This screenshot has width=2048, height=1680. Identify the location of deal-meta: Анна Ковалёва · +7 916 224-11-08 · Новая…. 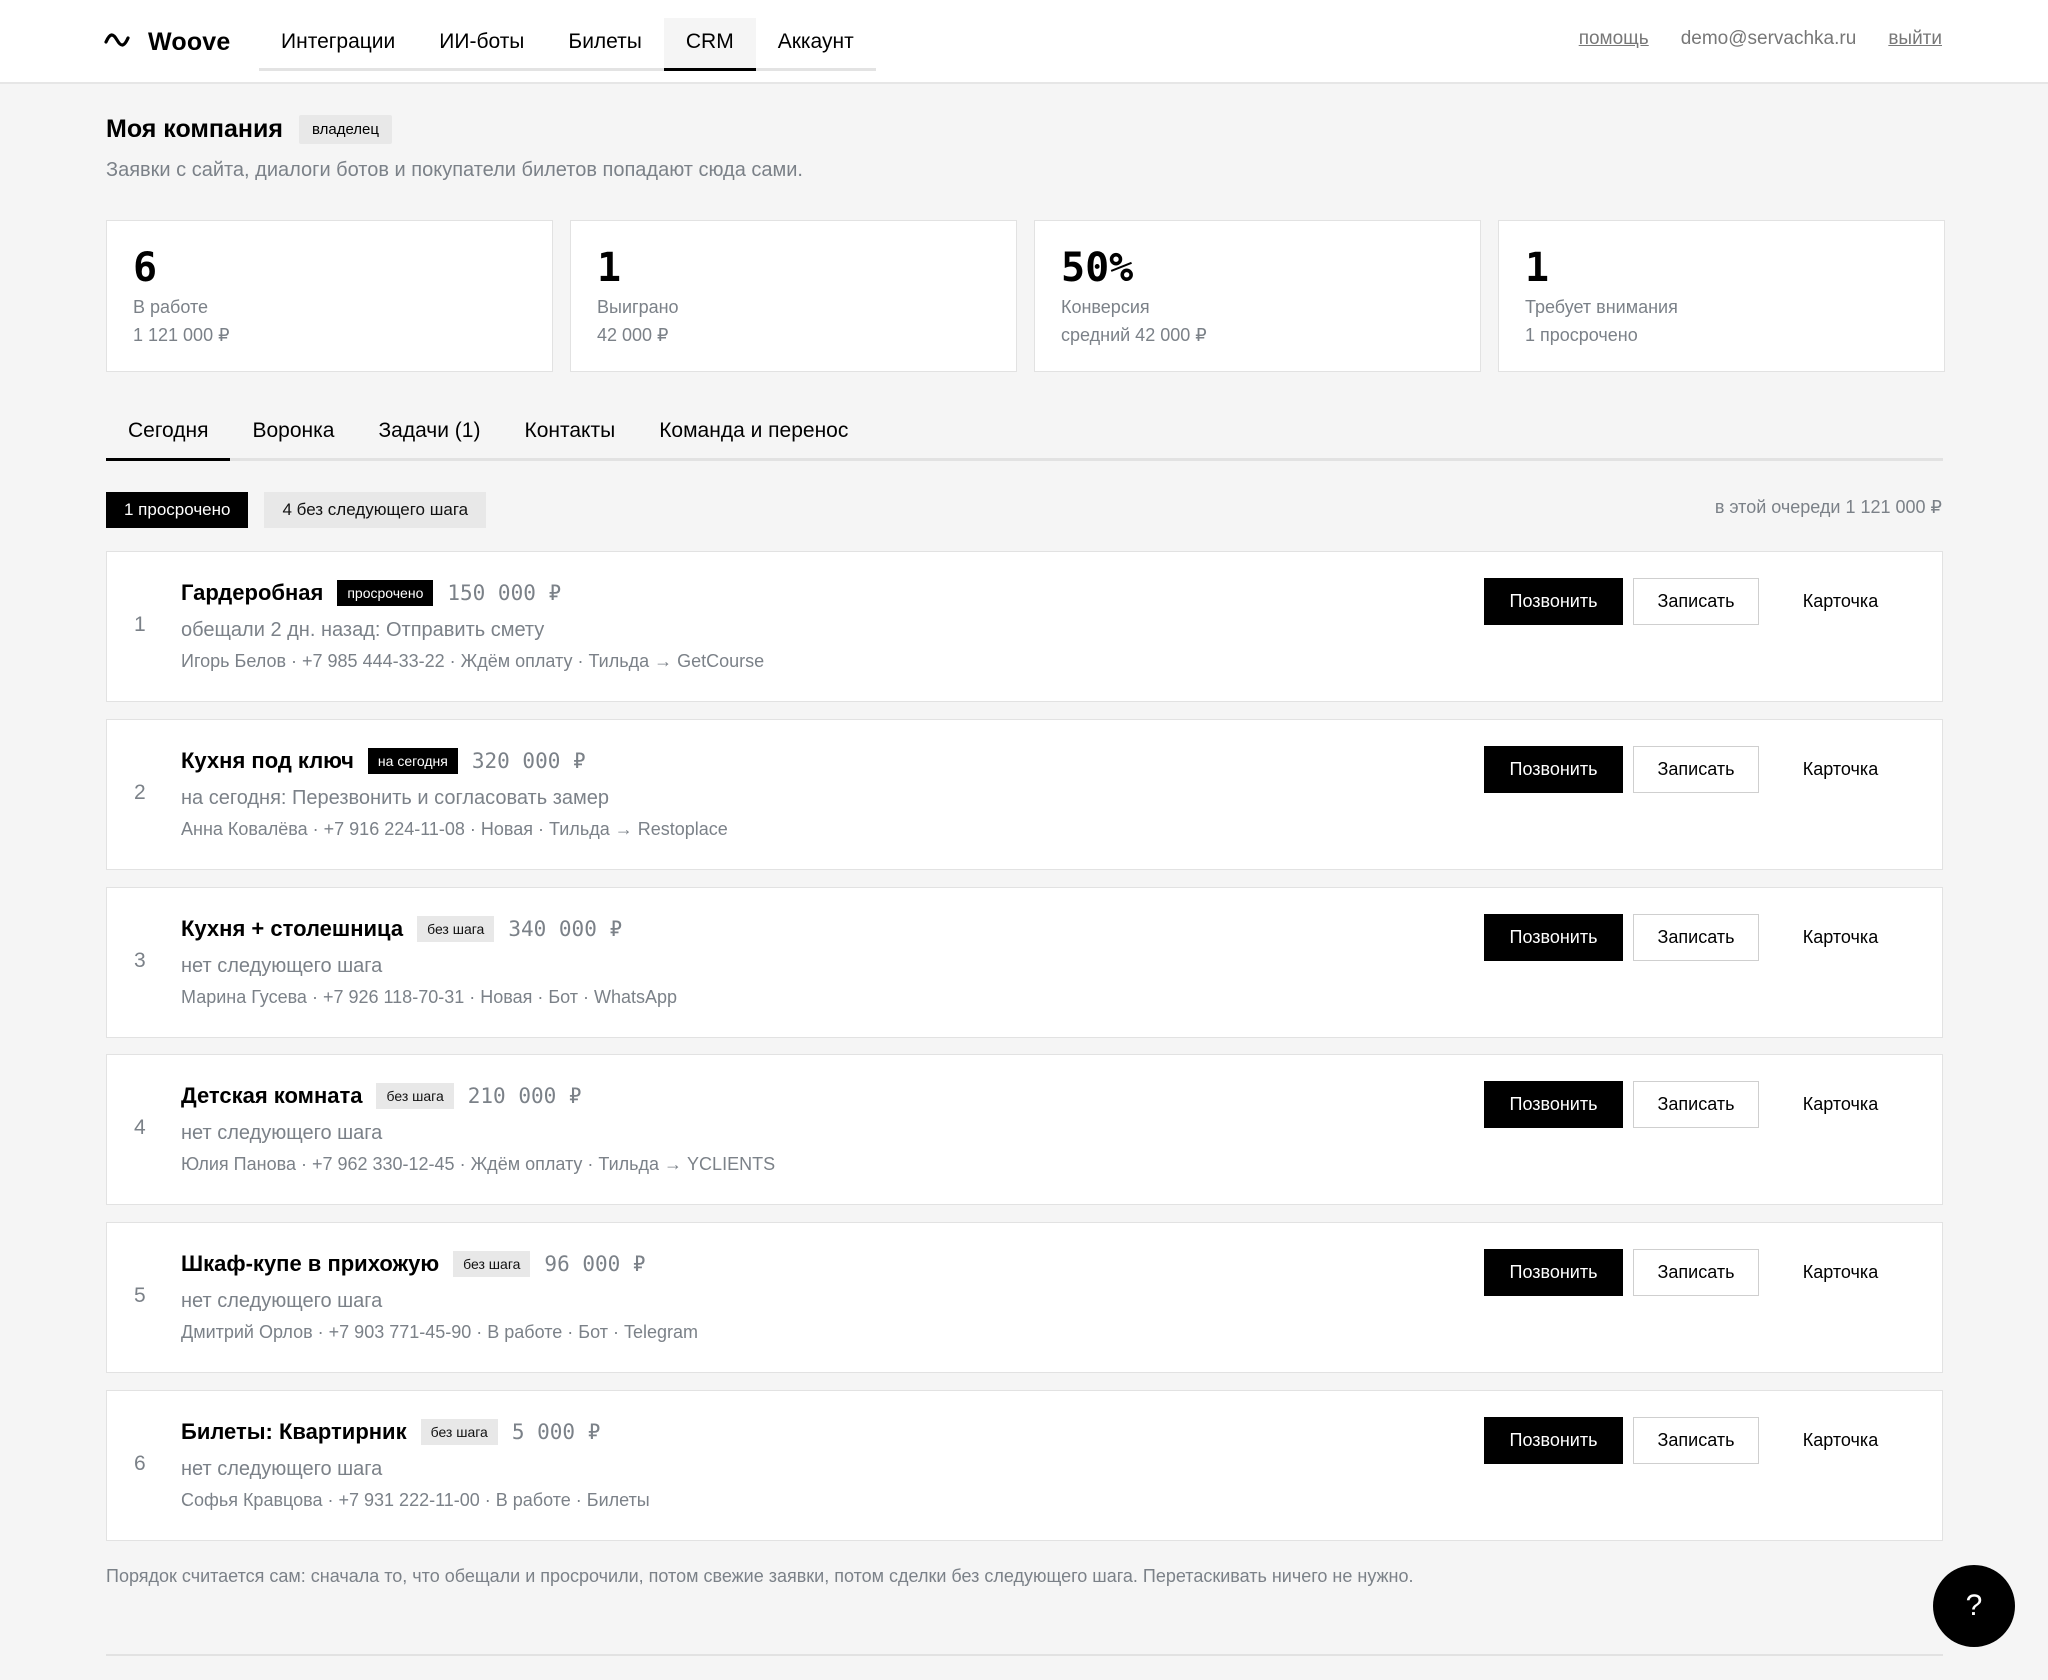
(454, 829).